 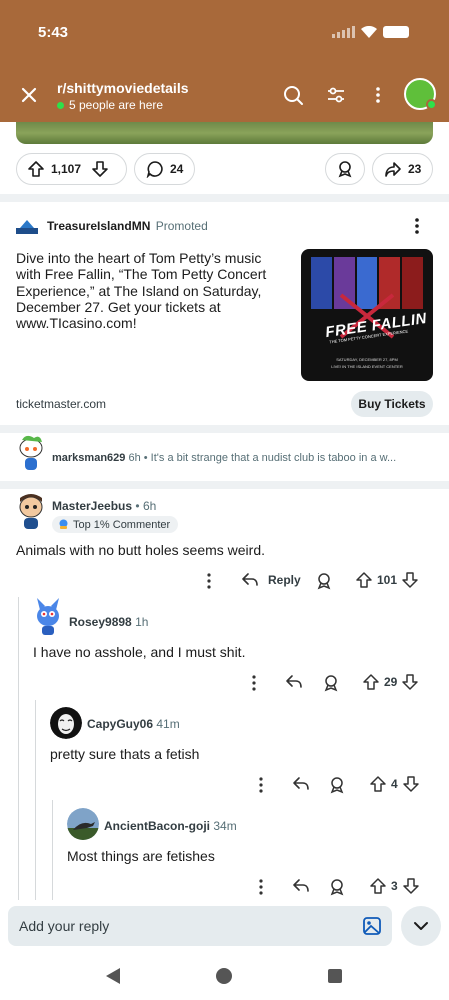 I want to click on reply-button: Reply, so click(x=270, y=580).